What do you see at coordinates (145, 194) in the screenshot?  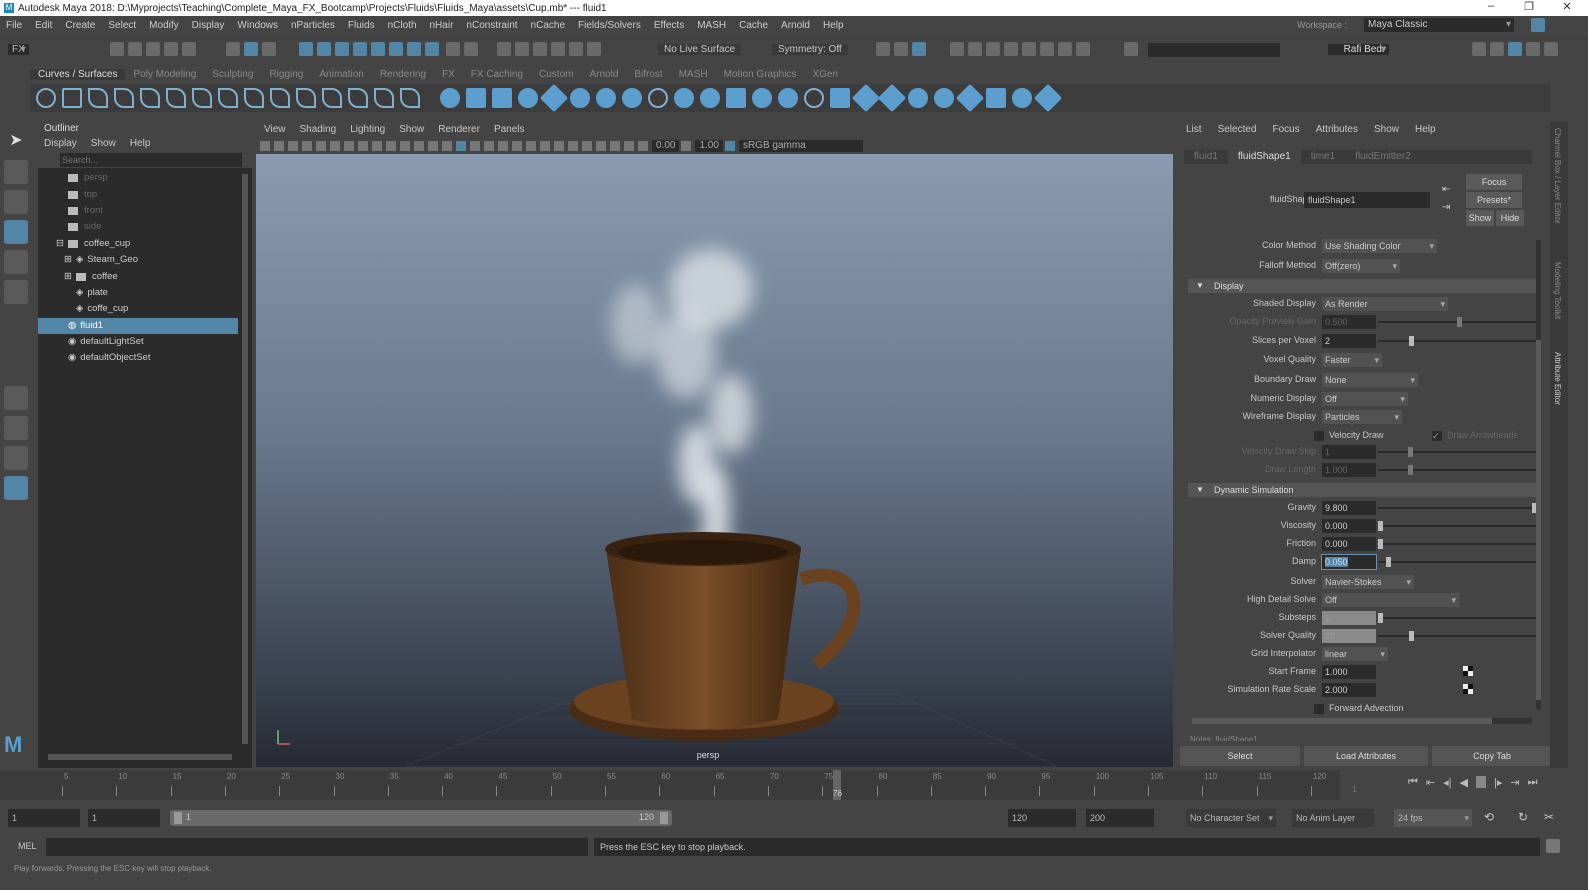 I see `outliner-item-top: top` at bounding box center [145, 194].